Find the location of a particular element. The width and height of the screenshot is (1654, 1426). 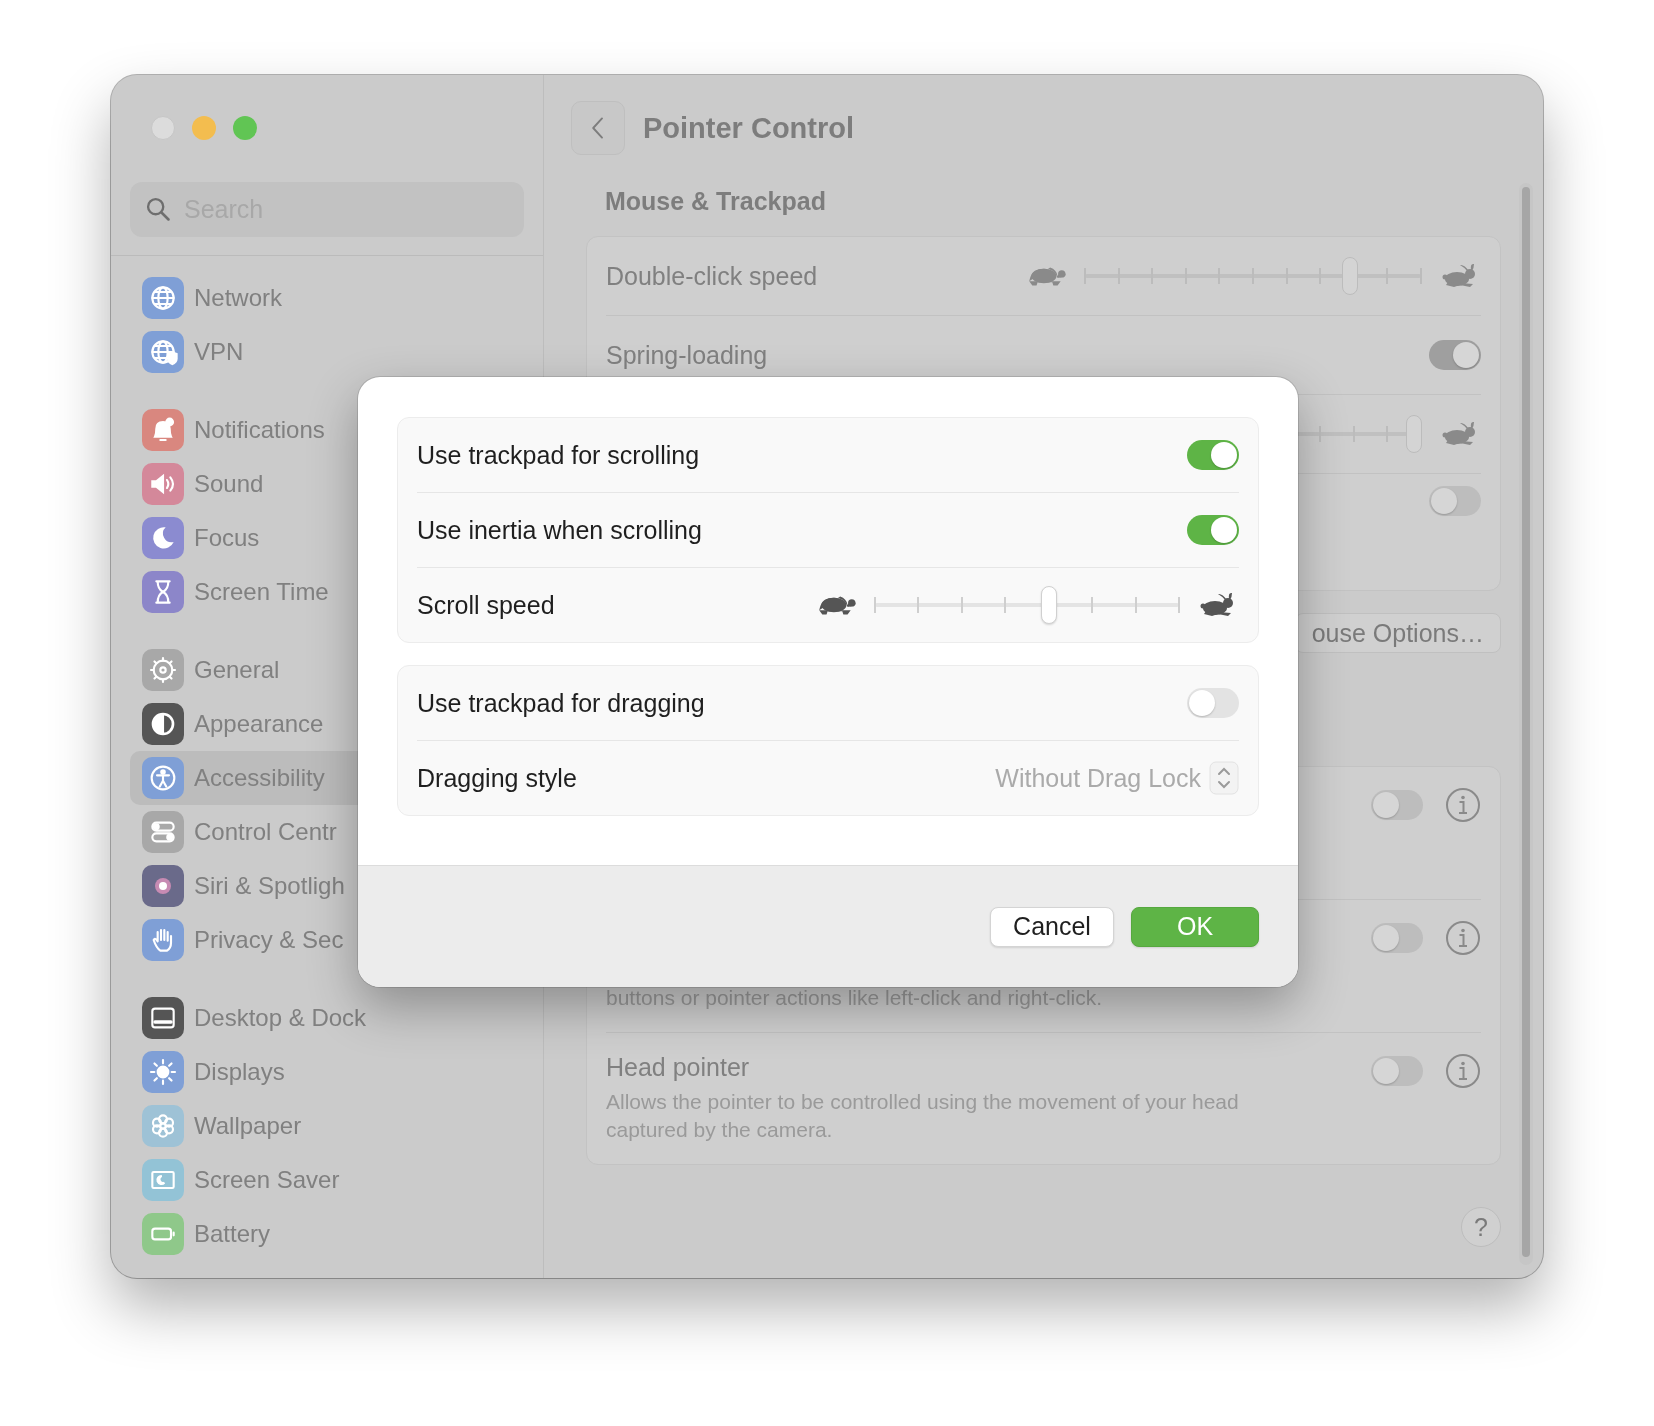

sidebar-item: Siri & Spotligh is located at coordinates (327, 886).